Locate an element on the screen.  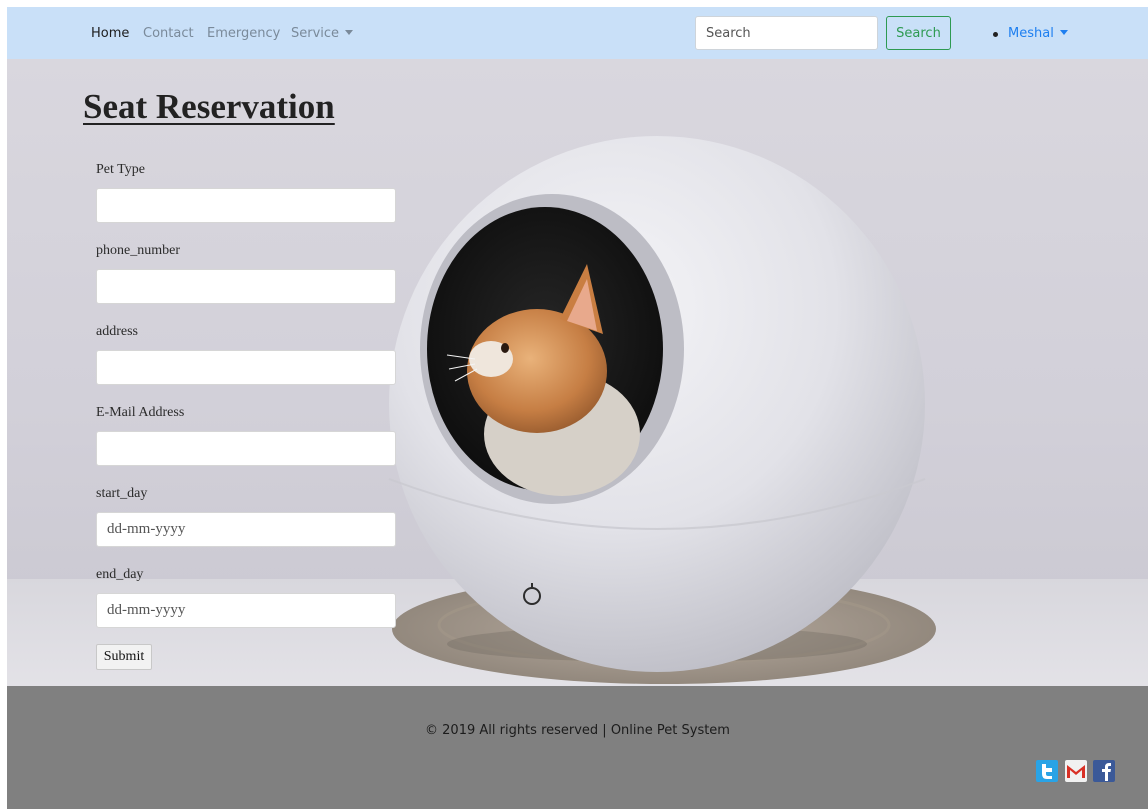
search-button: Search is located at coordinates (918, 33).